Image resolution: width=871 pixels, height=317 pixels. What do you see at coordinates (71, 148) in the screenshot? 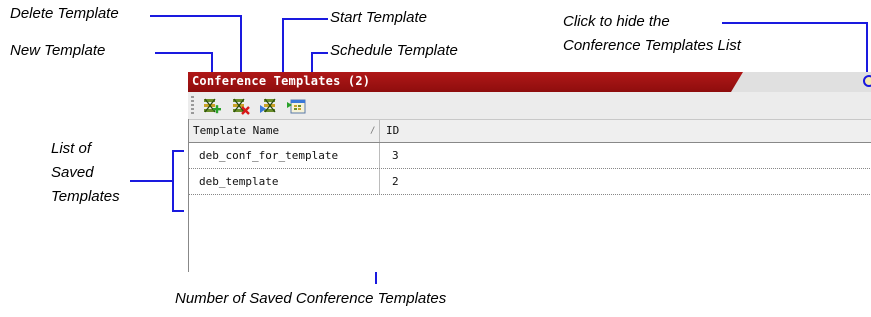
I see `list-saved-callout-line1: List of` at bounding box center [71, 148].